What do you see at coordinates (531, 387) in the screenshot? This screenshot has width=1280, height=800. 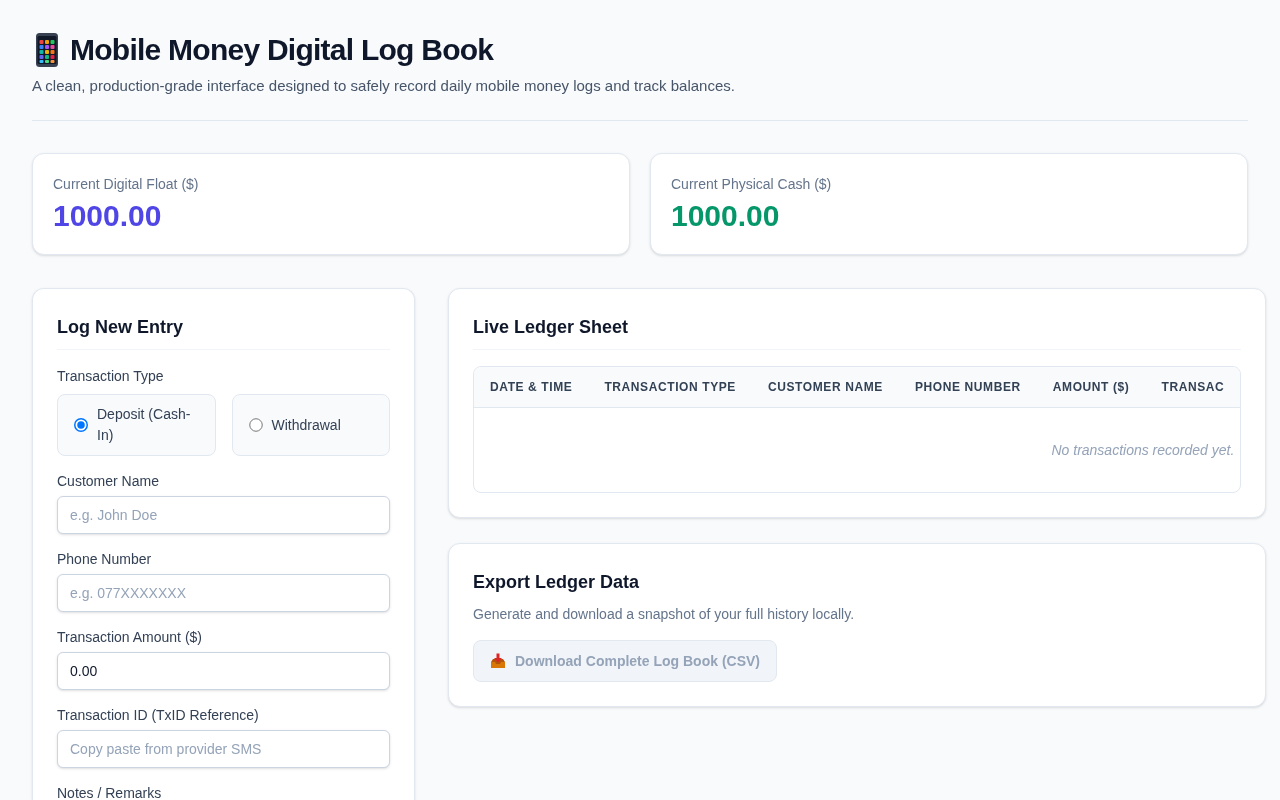 I see `column-header: DATE & TIME` at bounding box center [531, 387].